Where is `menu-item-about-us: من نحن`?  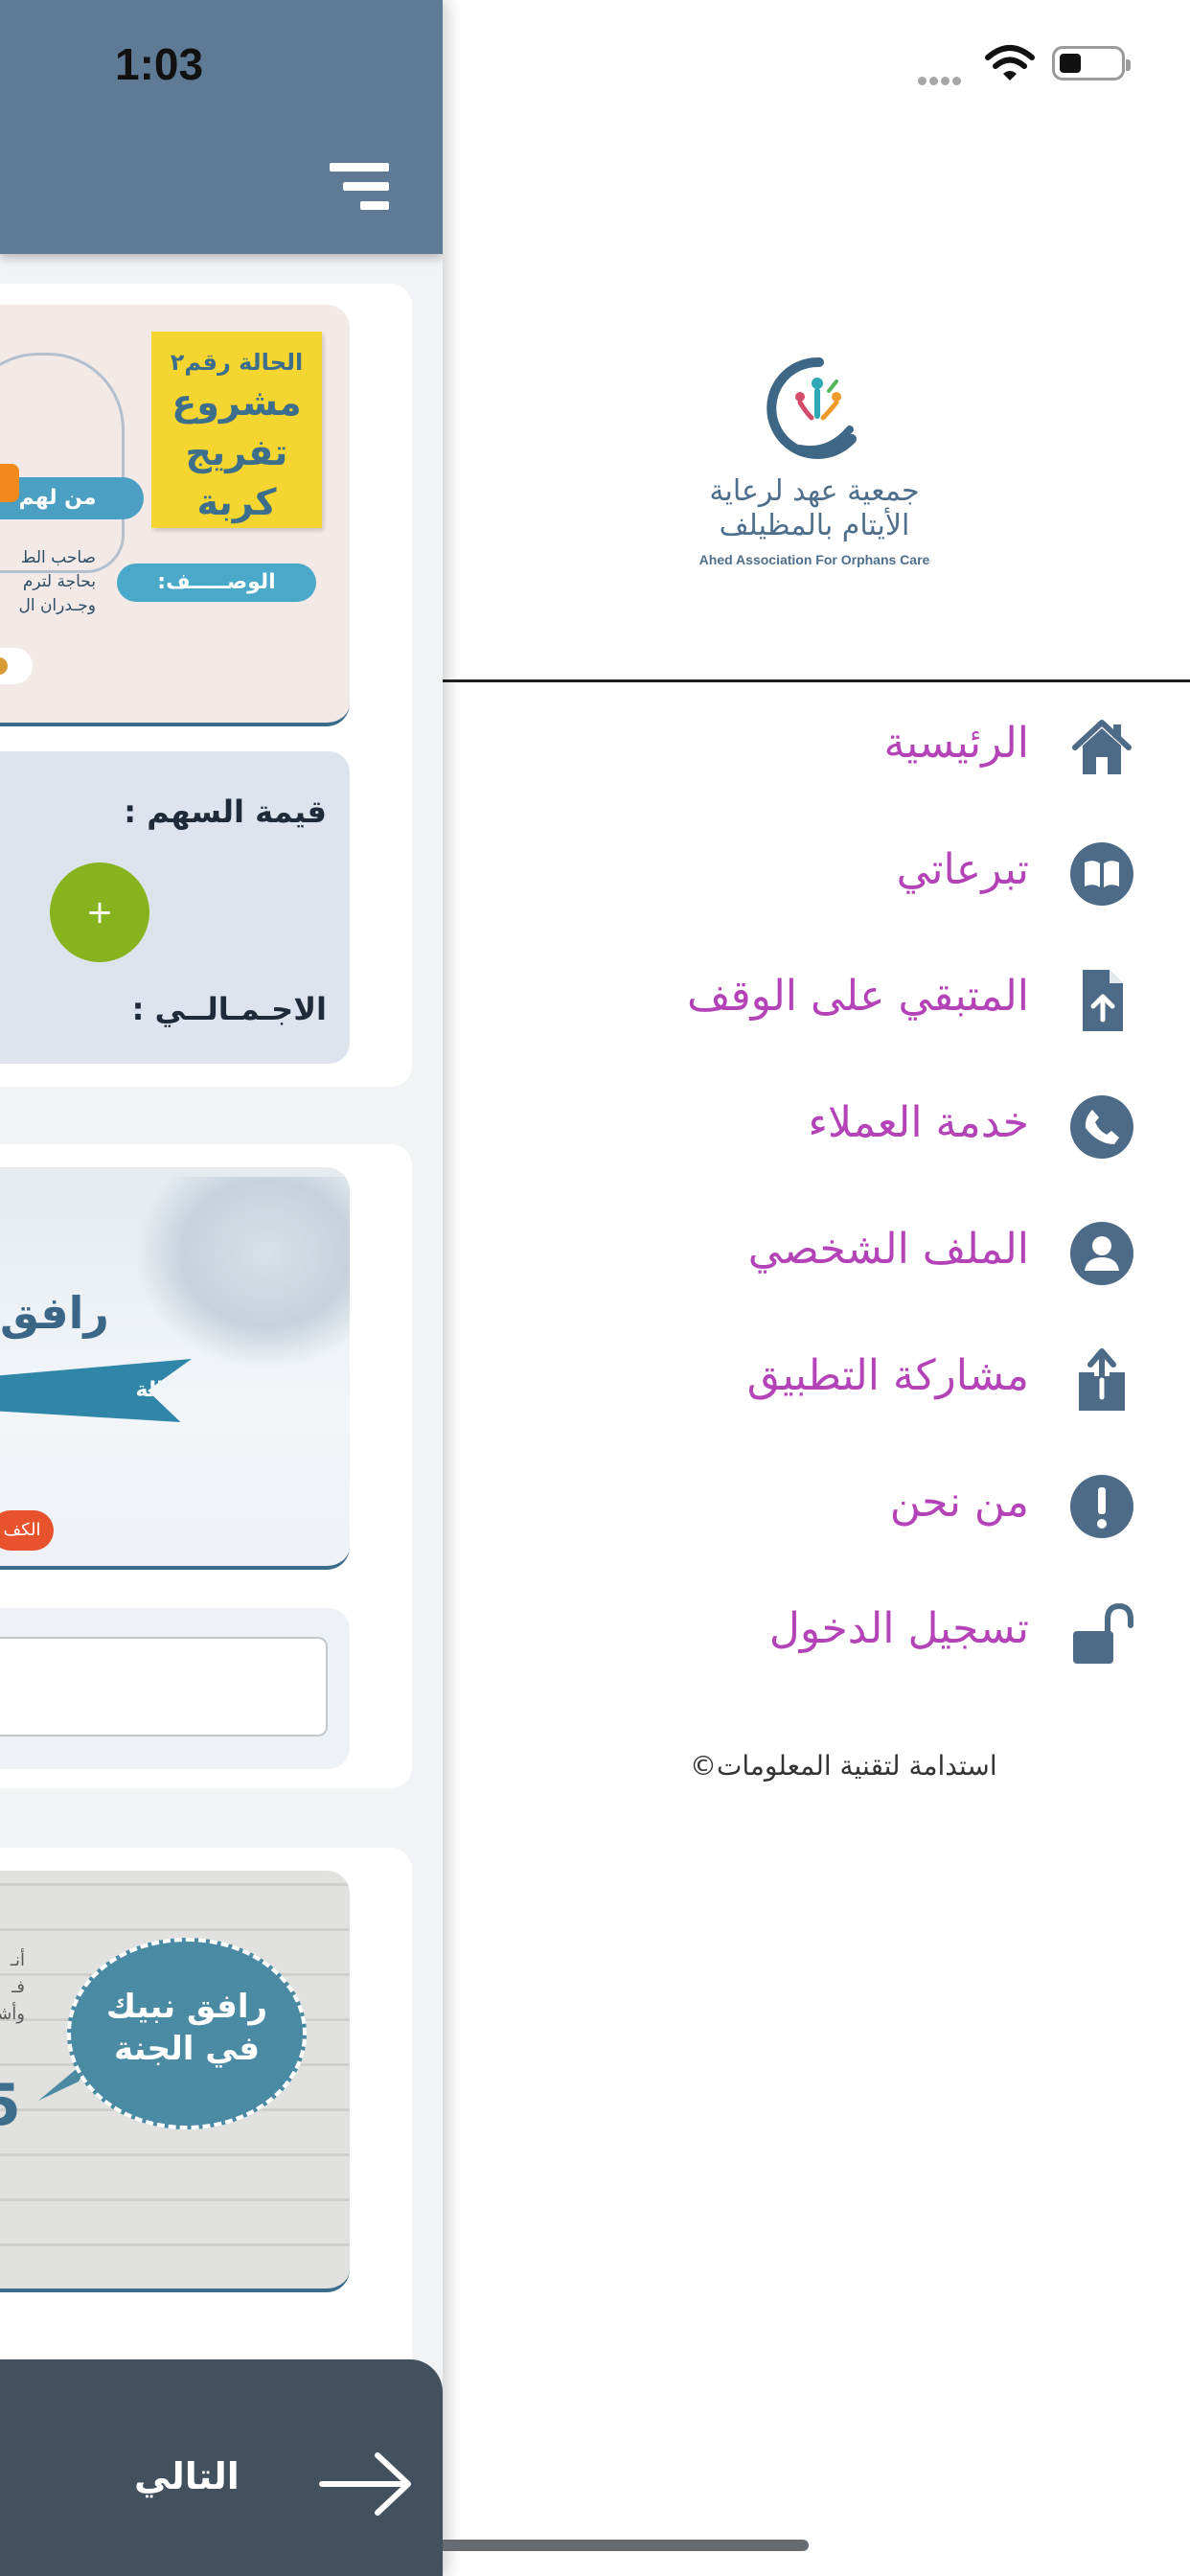
menu-item-about-us: من نحن is located at coordinates (817, 1506).